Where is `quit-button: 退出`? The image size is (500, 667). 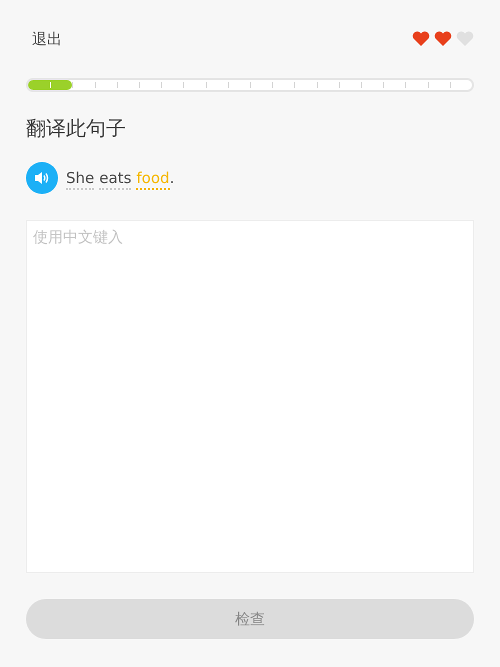
quit-button: 退出 is located at coordinates (44, 39).